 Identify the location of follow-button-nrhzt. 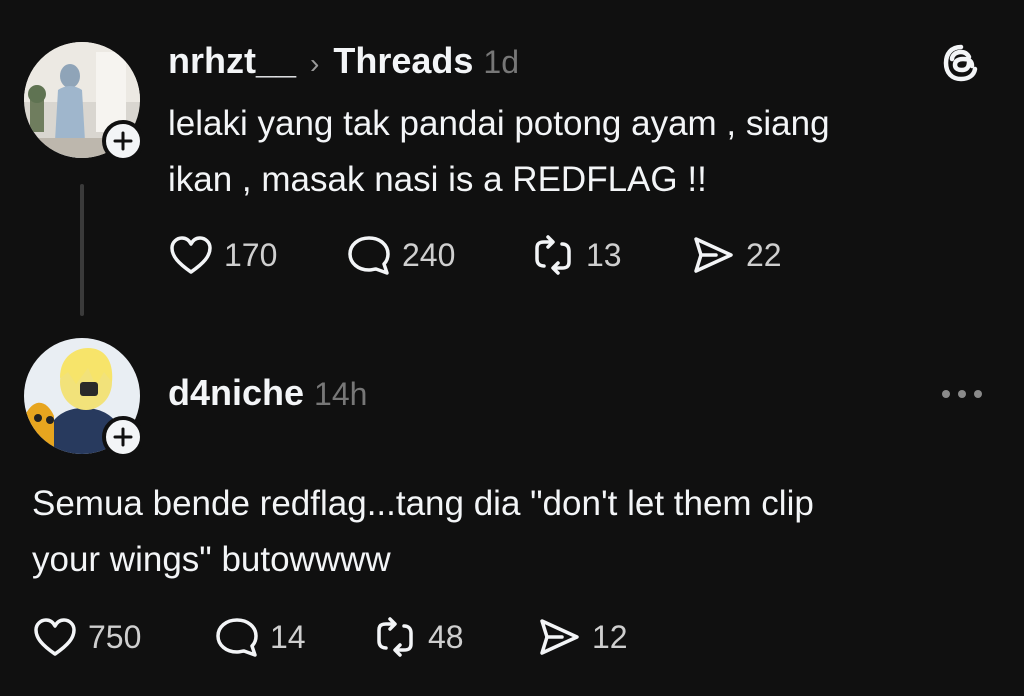
(123, 141).